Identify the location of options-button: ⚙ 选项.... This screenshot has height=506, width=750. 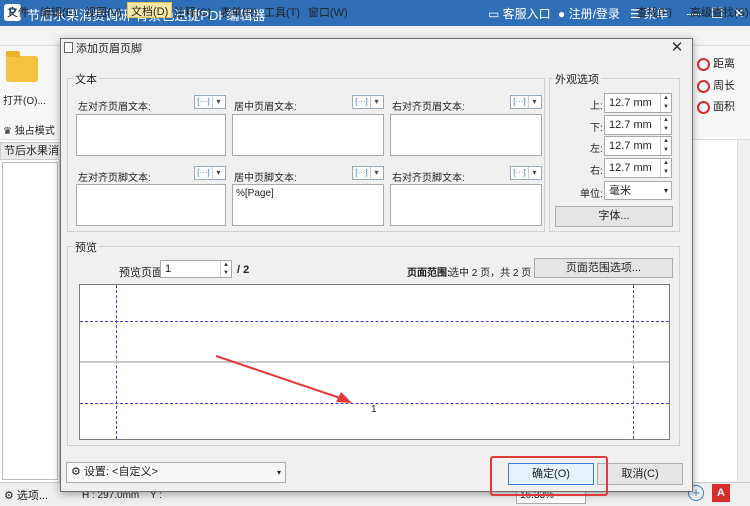
(26, 495).